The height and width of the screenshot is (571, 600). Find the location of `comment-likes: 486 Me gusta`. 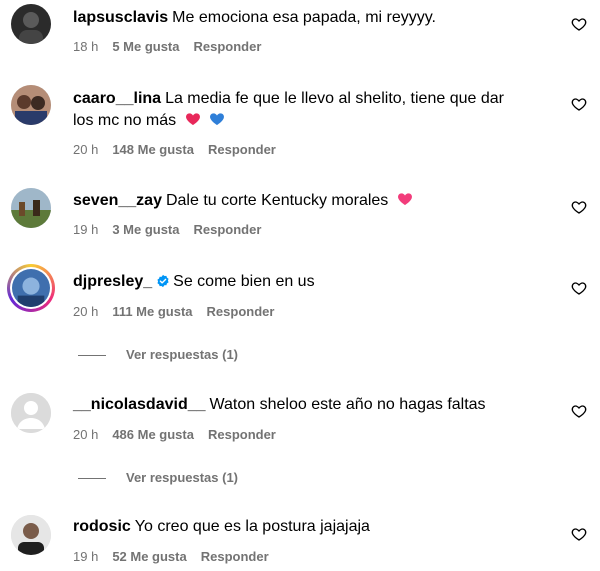

comment-likes: 486 Me gusta is located at coordinates (153, 435).